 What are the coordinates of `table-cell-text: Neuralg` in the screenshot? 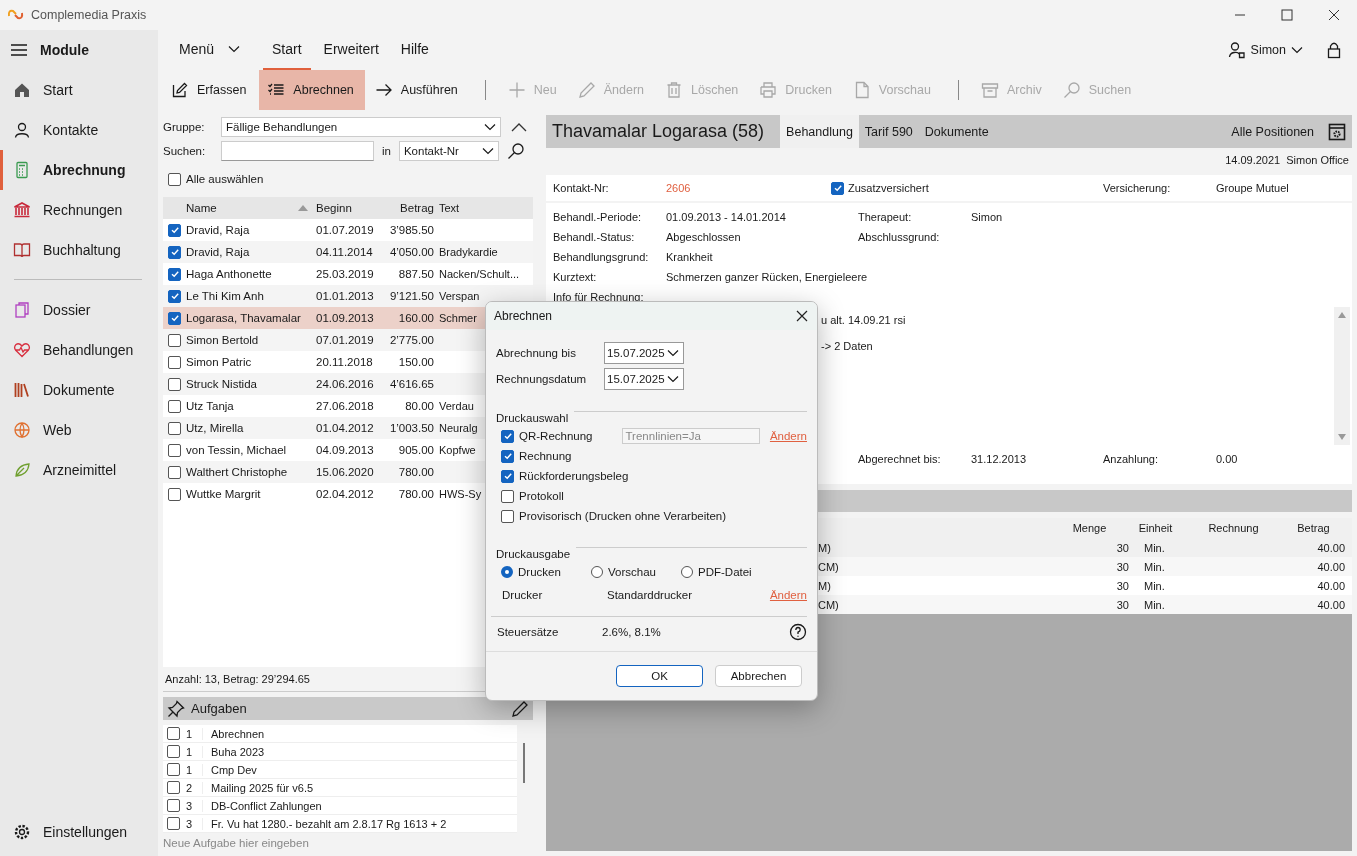 It's located at (458, 428).